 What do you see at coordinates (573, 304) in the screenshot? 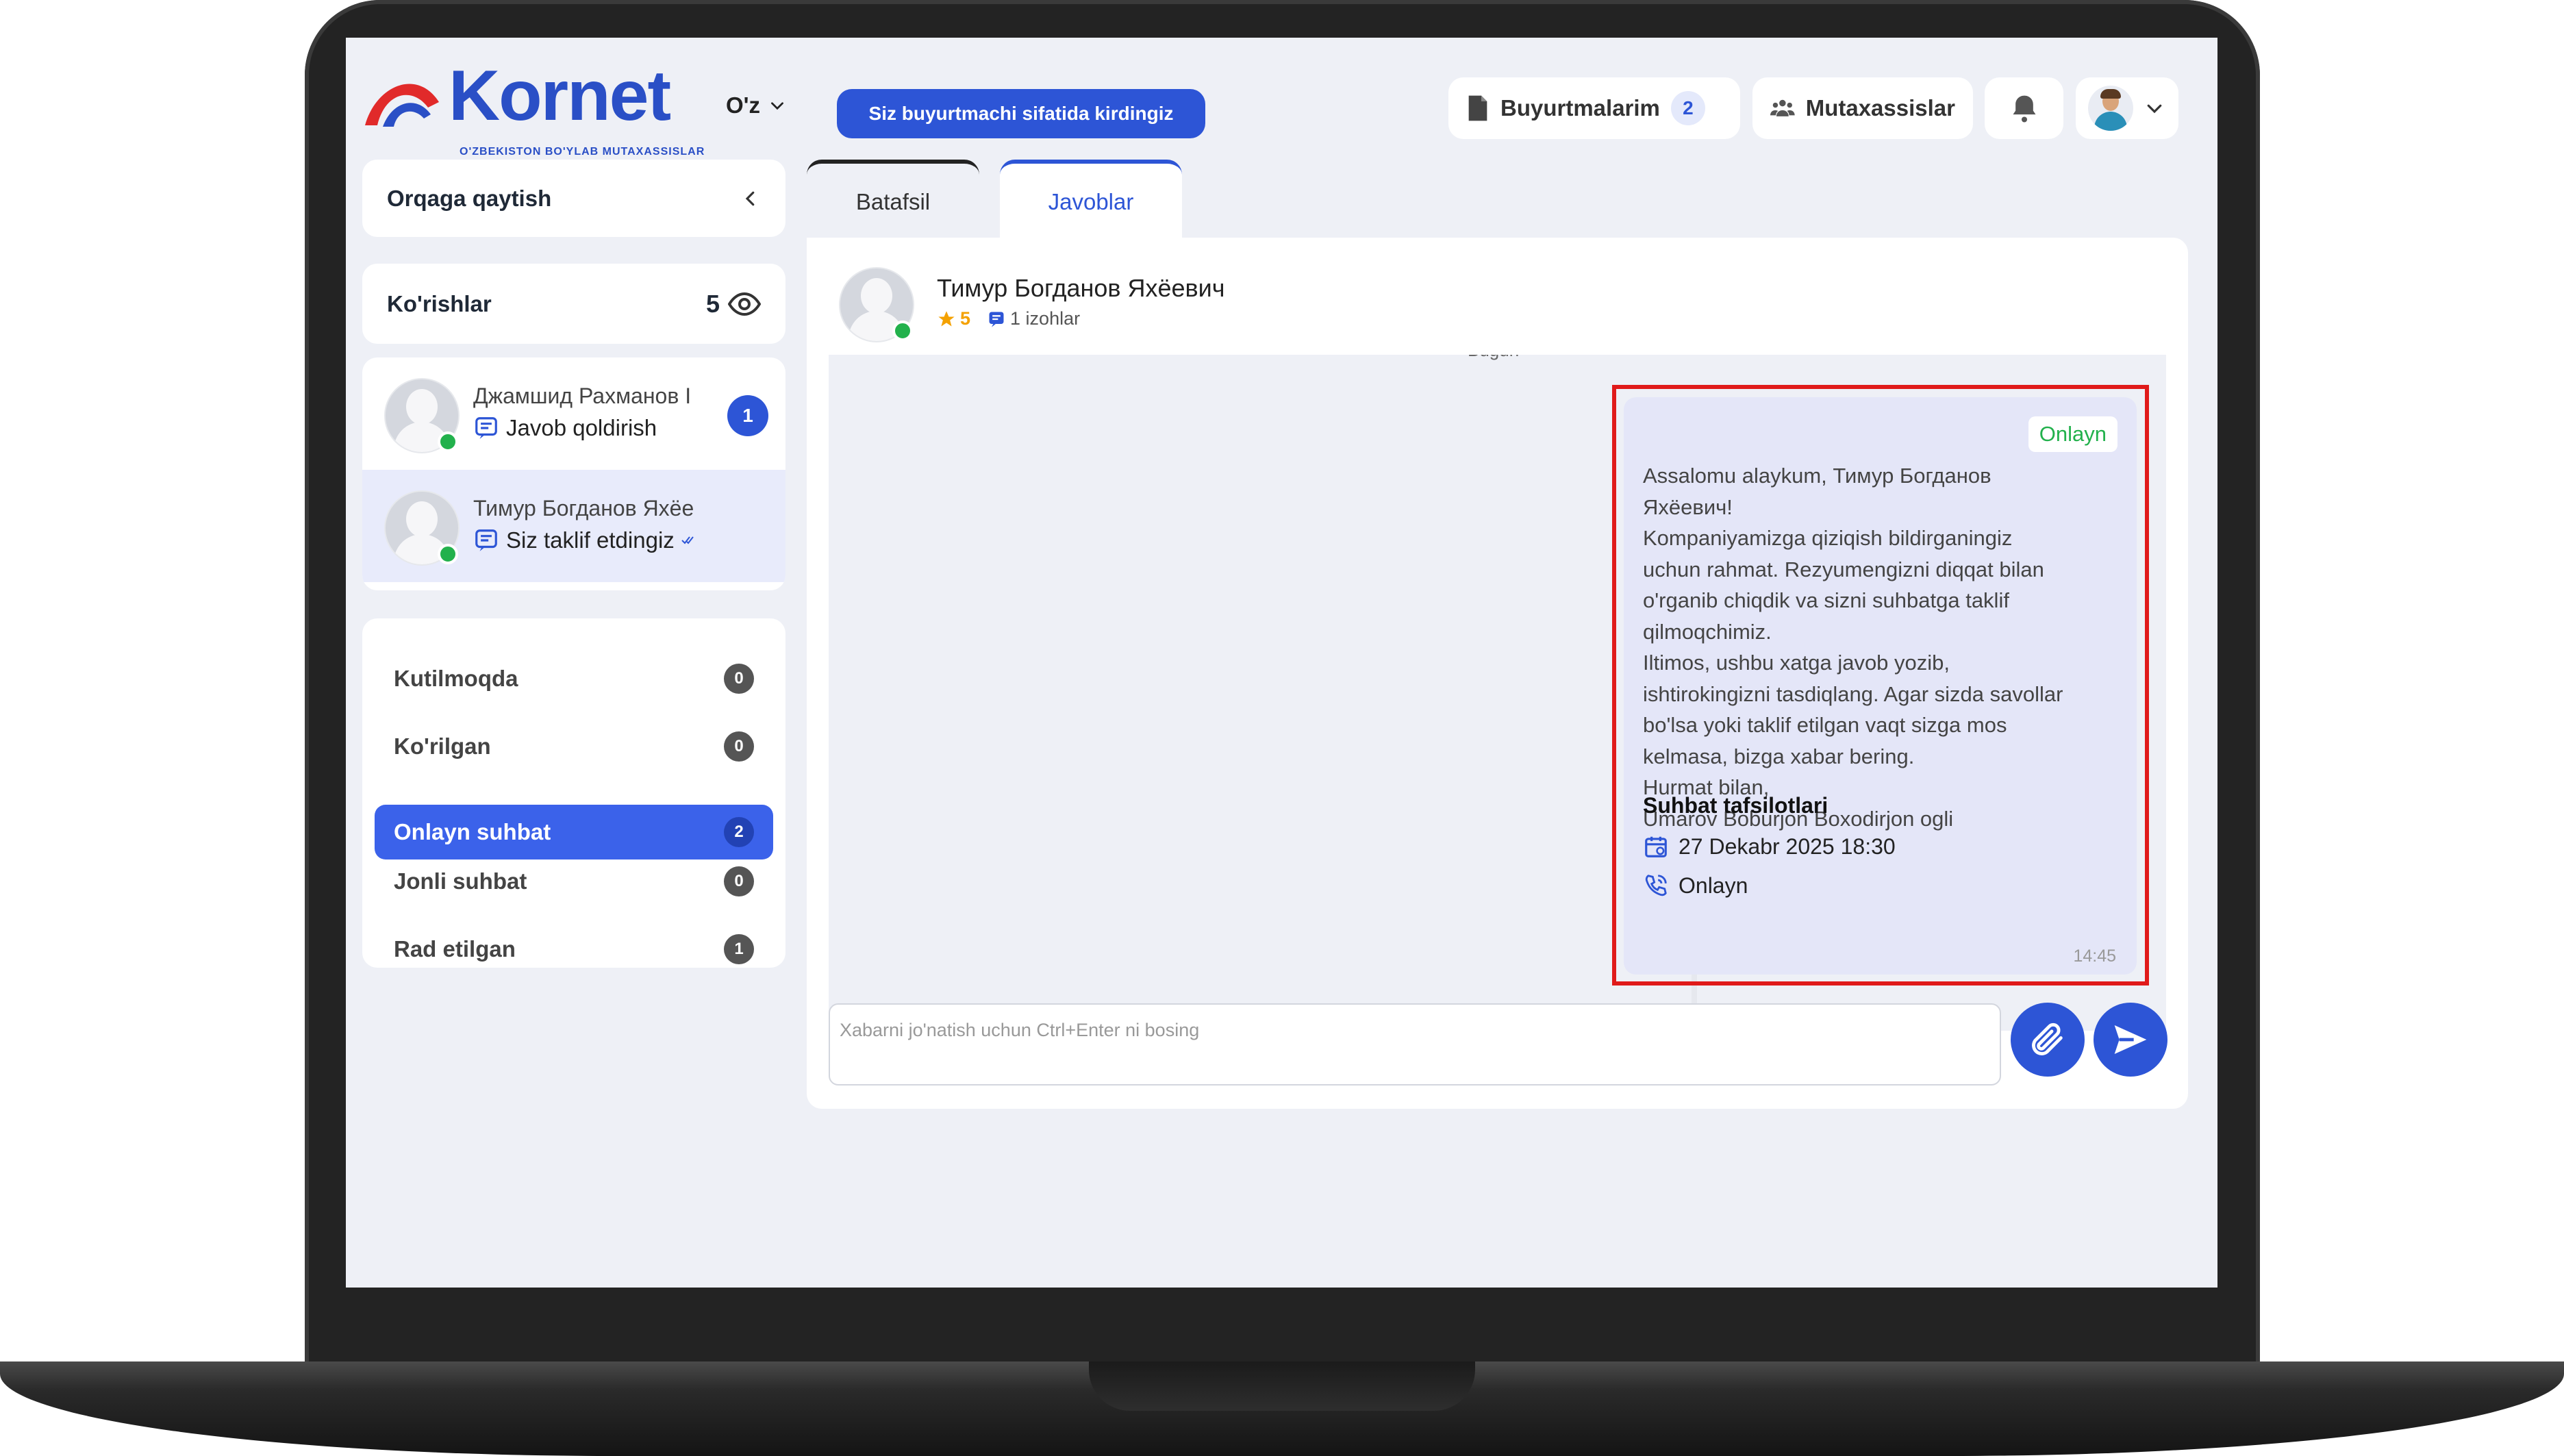
I see `views-panel: Ko'rishlar 5` at bounding box center [573, 304].